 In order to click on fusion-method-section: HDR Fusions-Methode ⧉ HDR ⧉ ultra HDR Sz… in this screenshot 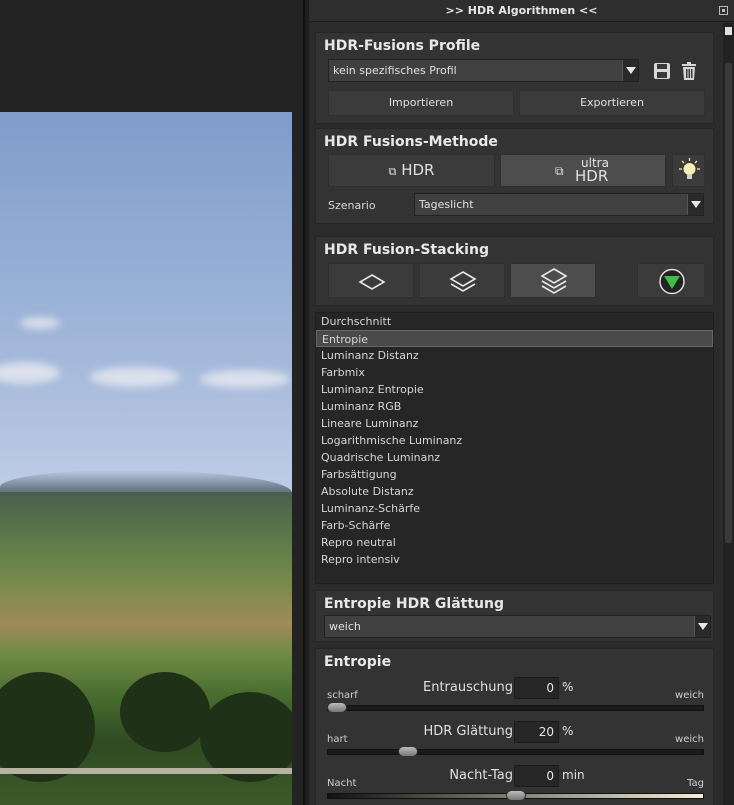, I will do `click(514, 176)`.